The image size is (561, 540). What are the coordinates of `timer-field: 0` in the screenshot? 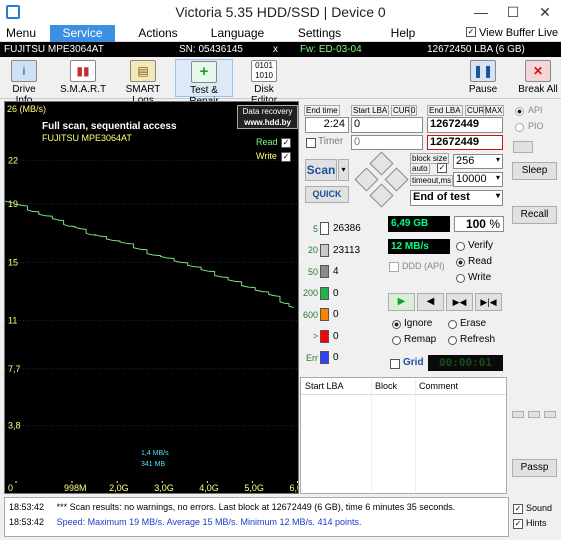 It's located at (387, 142).